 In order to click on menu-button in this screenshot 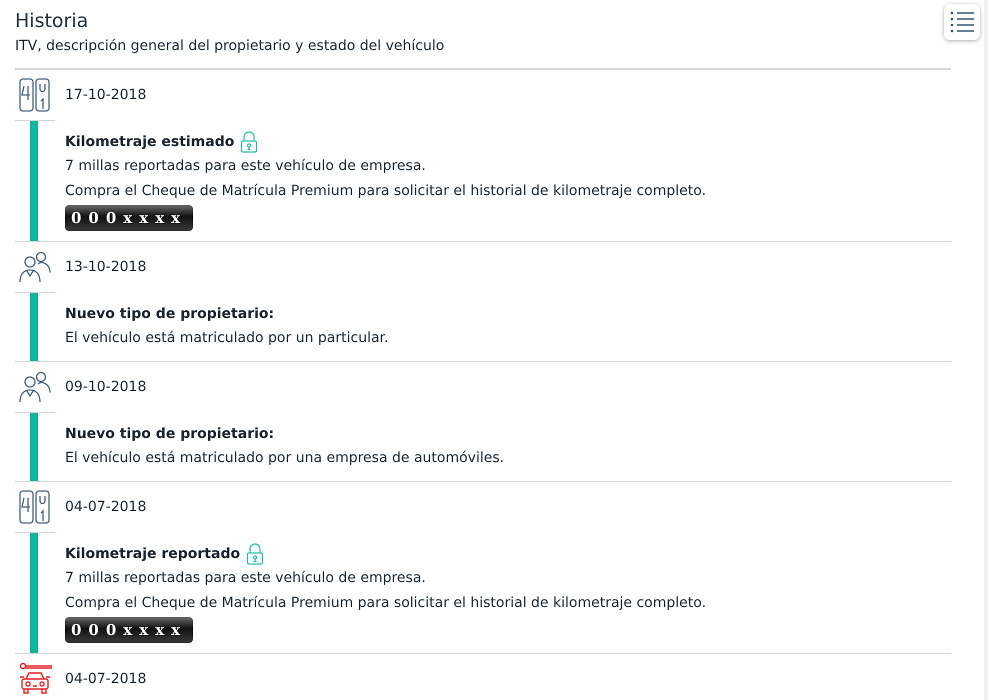, I will do `click(962, 22)`.